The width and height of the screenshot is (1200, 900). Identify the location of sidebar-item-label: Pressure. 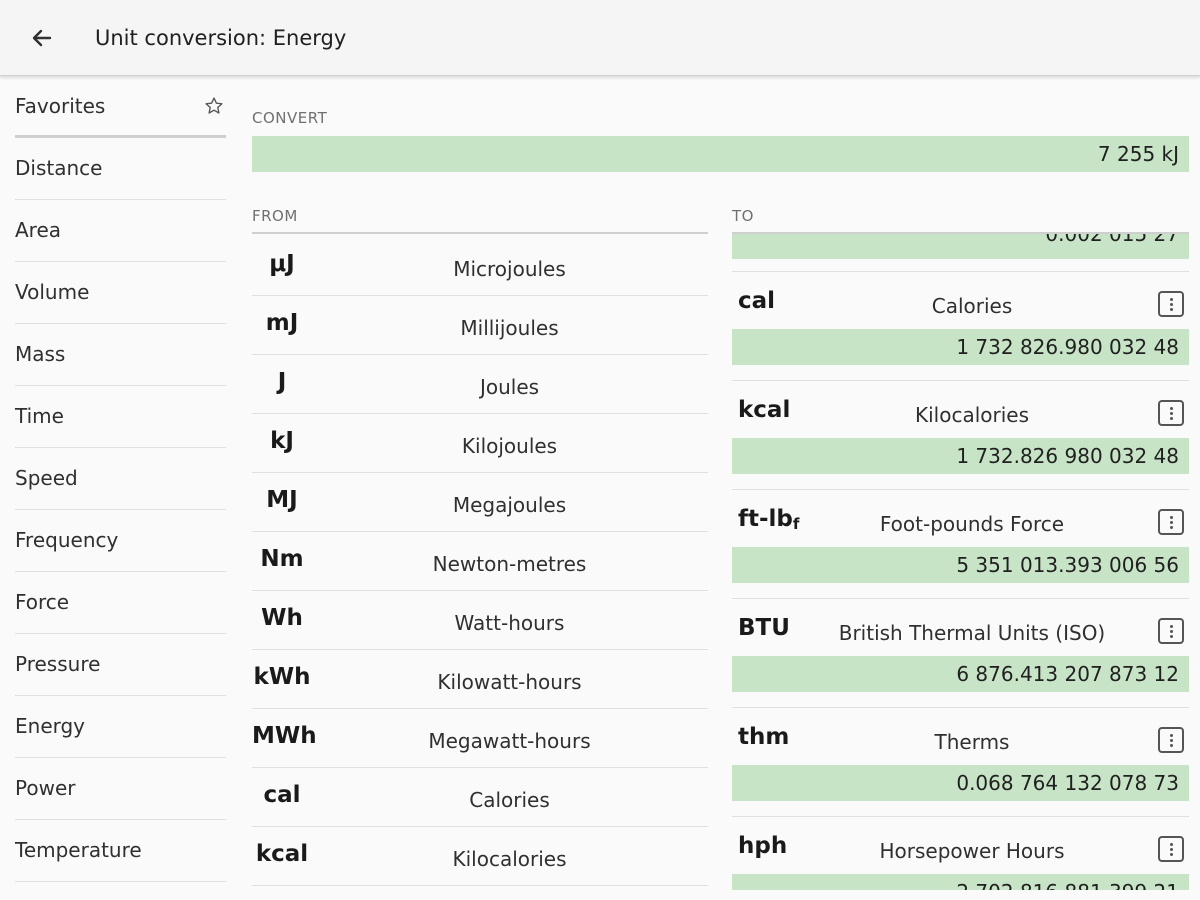
(58, 664).